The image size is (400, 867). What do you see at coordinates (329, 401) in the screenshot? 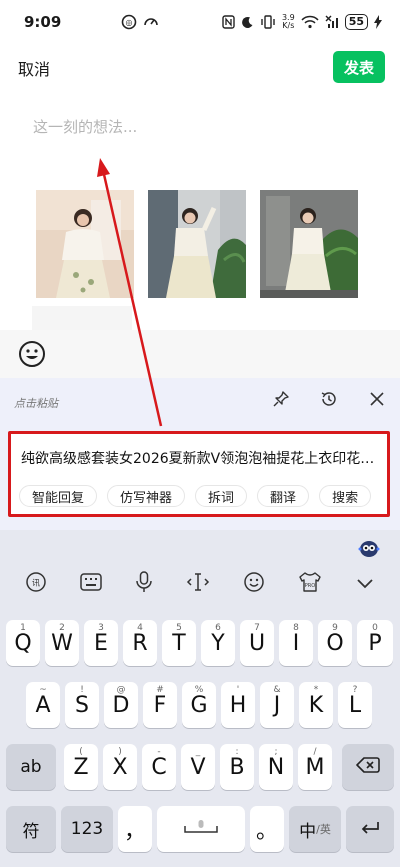
I see `clipboard-history-icon` at bounding box center [329, 401].